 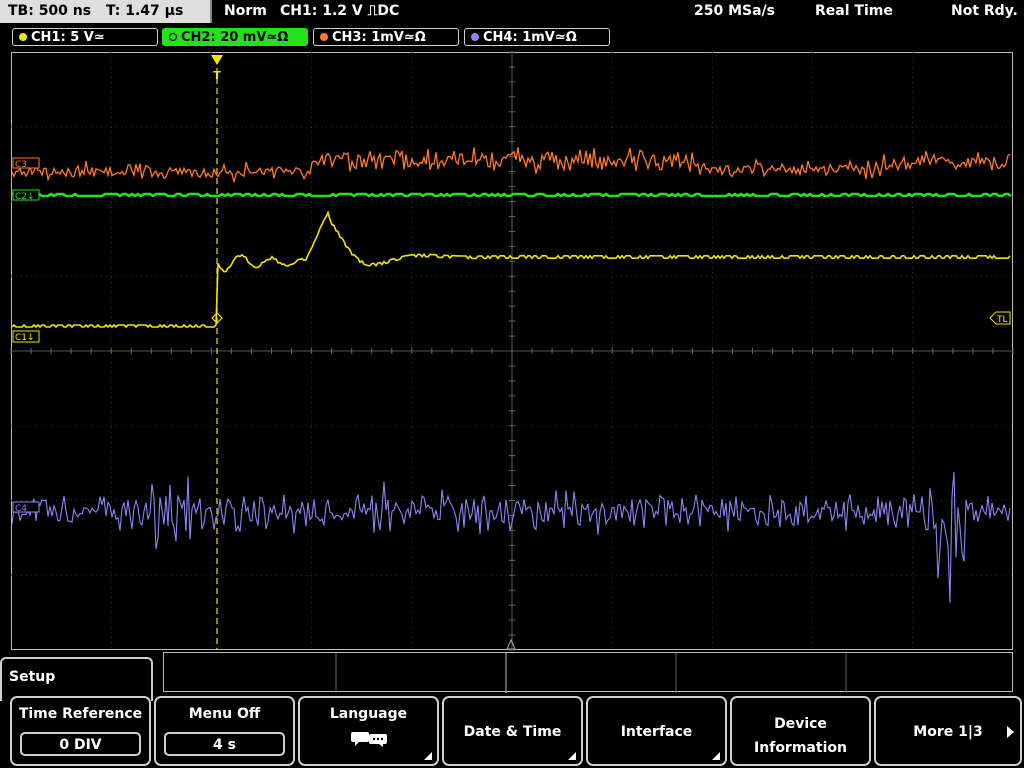 What do you see at coordinates (25, 338) in the screenshot?
I see `ch1-marker-label: C1↓` at bounding box center [25, 338].